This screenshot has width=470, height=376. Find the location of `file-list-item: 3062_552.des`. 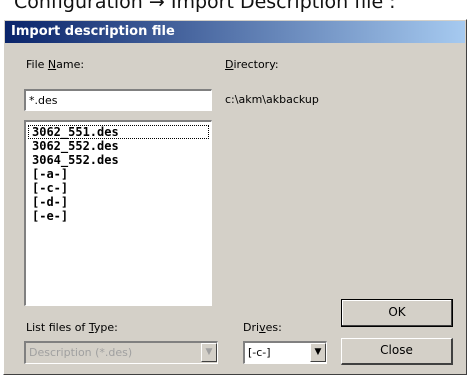

file-list-item: 3062_552.des is located at coordinates (118, 146).